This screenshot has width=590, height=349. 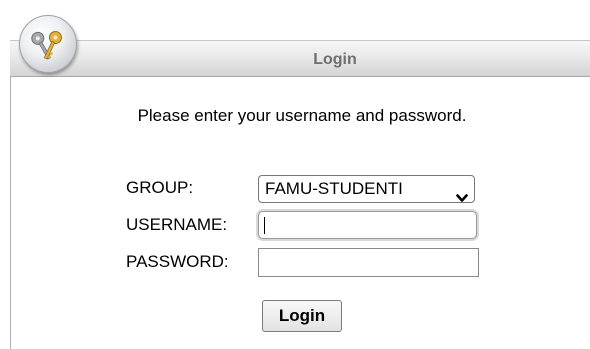 What do you see at coordinates (300, 58) in the screenshot?
I see `login-header-bar: Login` at bounding box center [300, 58].